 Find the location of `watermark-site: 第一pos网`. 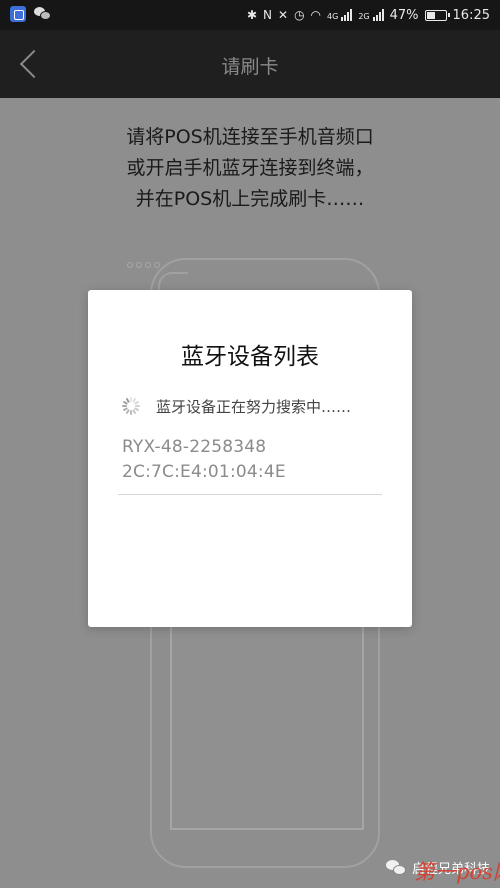

watermark-site: 第一pos网 is located at coordinates (457, 872).